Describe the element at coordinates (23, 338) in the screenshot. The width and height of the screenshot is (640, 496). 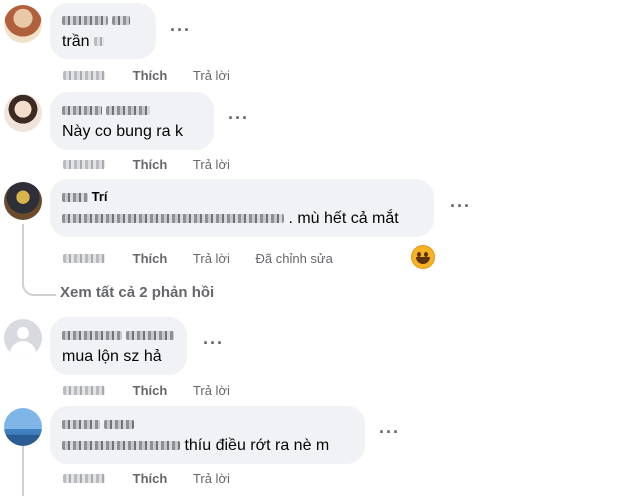
I see `default-avatar-icon` at that location.